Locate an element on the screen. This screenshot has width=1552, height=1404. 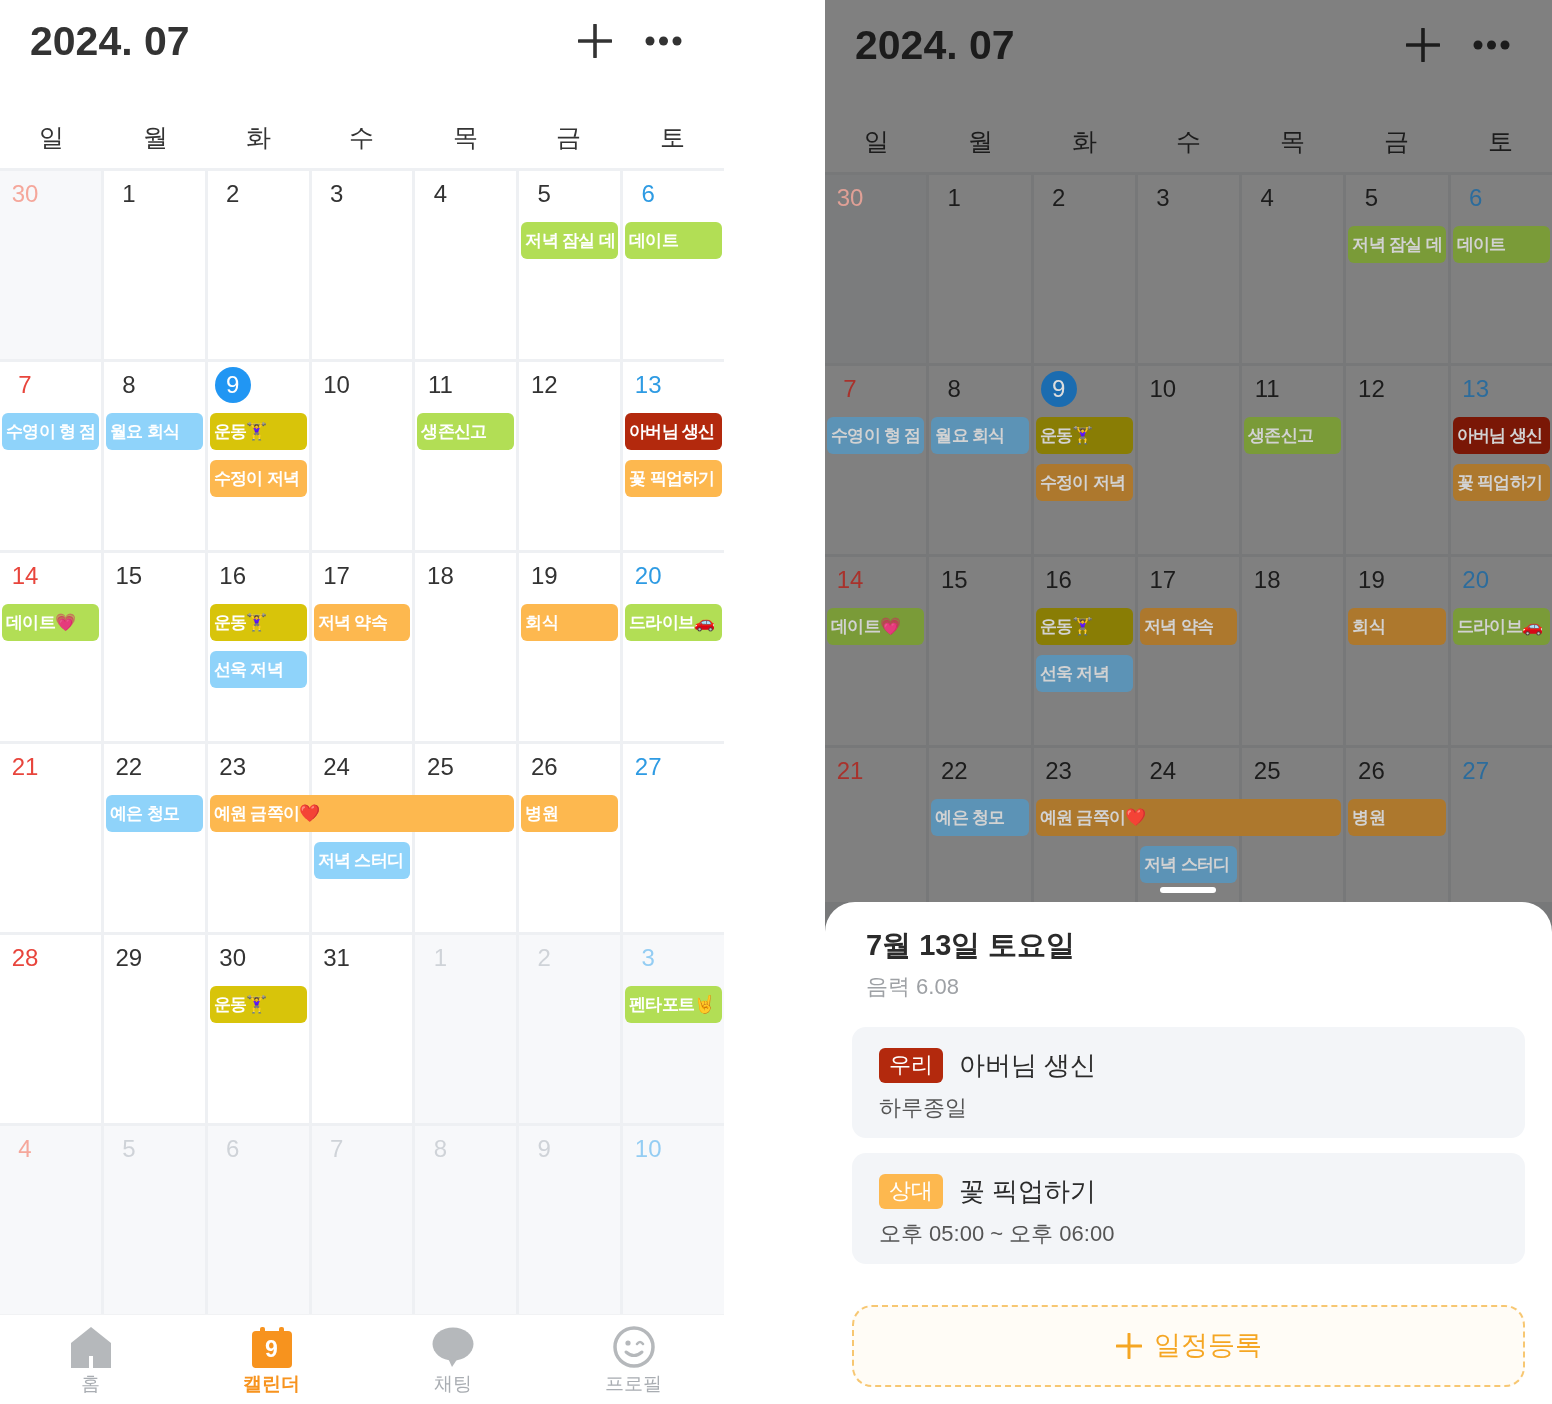
day-number: 20 is located at coordinates (1475, 580).